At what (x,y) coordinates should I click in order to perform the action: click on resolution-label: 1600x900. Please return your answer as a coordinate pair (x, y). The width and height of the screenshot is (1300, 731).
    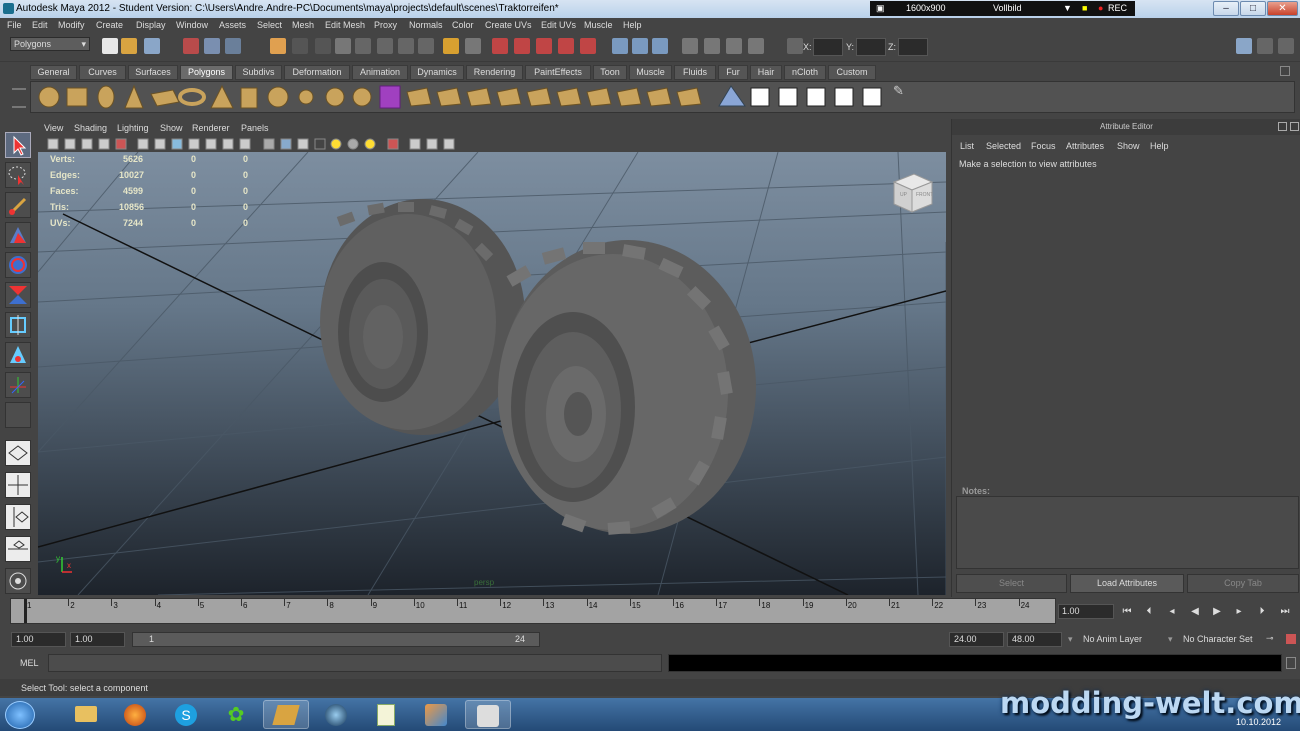
    Looking at the image, I should click on (926, 8).